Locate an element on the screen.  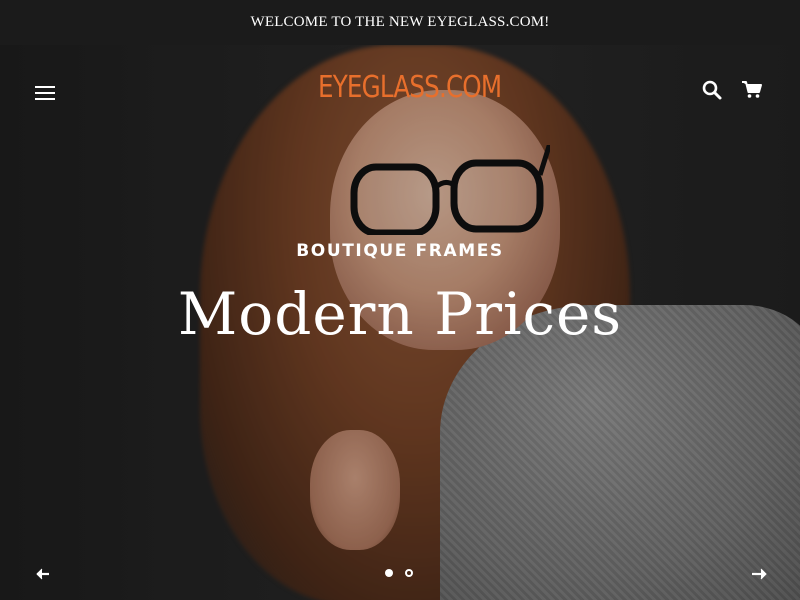
shopping-cart-icon is located at coordinates (752, 89).